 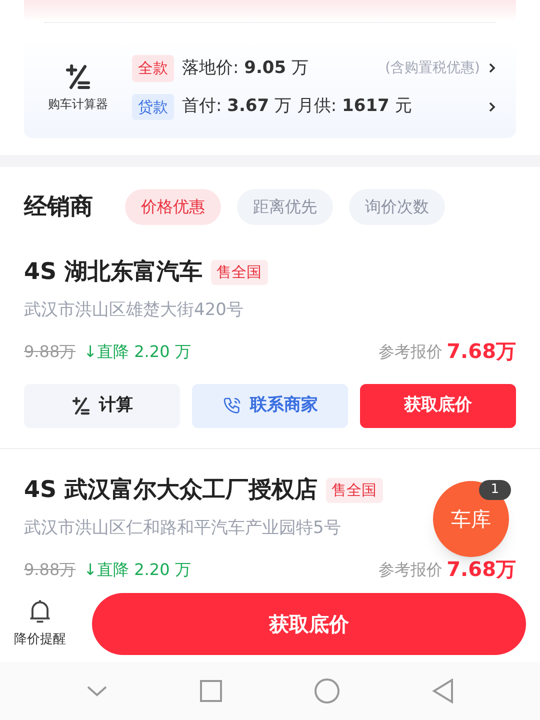 I want to click on phone-icon, so click(x=232, y=406).